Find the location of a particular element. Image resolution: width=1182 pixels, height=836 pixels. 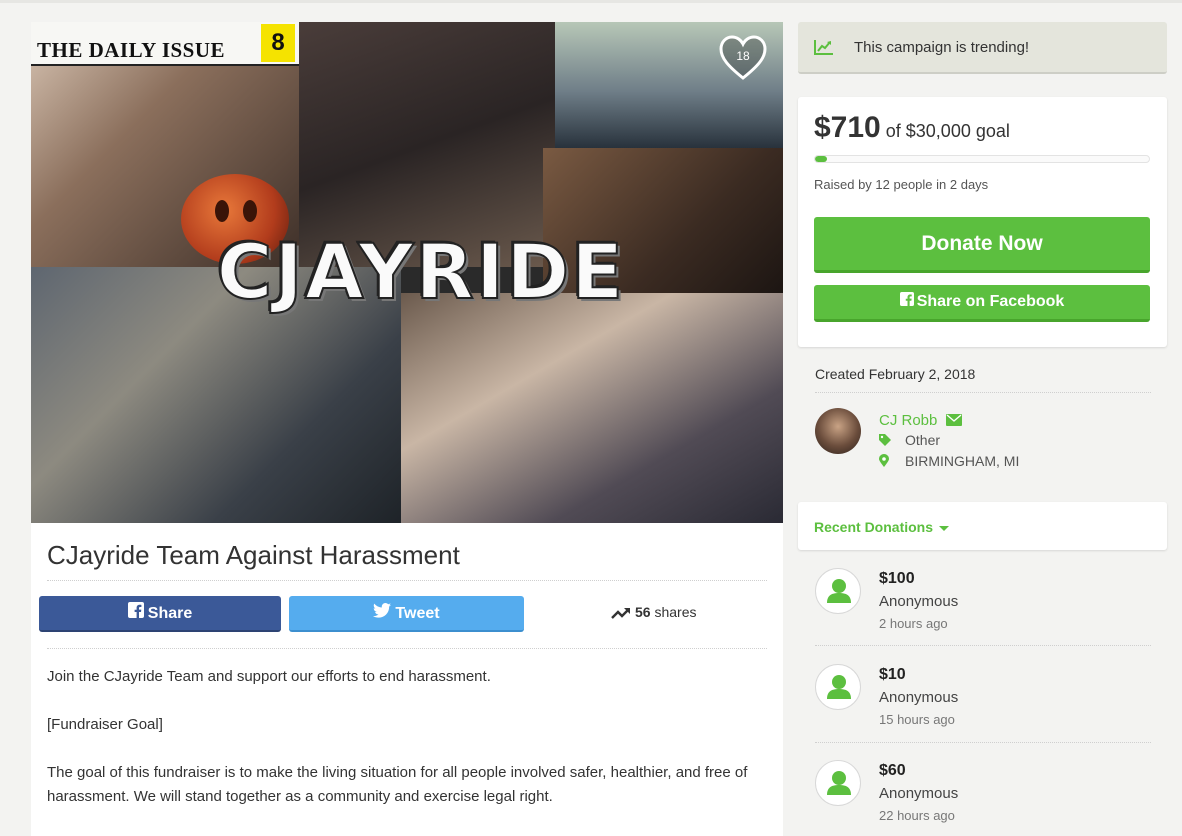

donation-amount: $10 is located at coordinates (892, 674).